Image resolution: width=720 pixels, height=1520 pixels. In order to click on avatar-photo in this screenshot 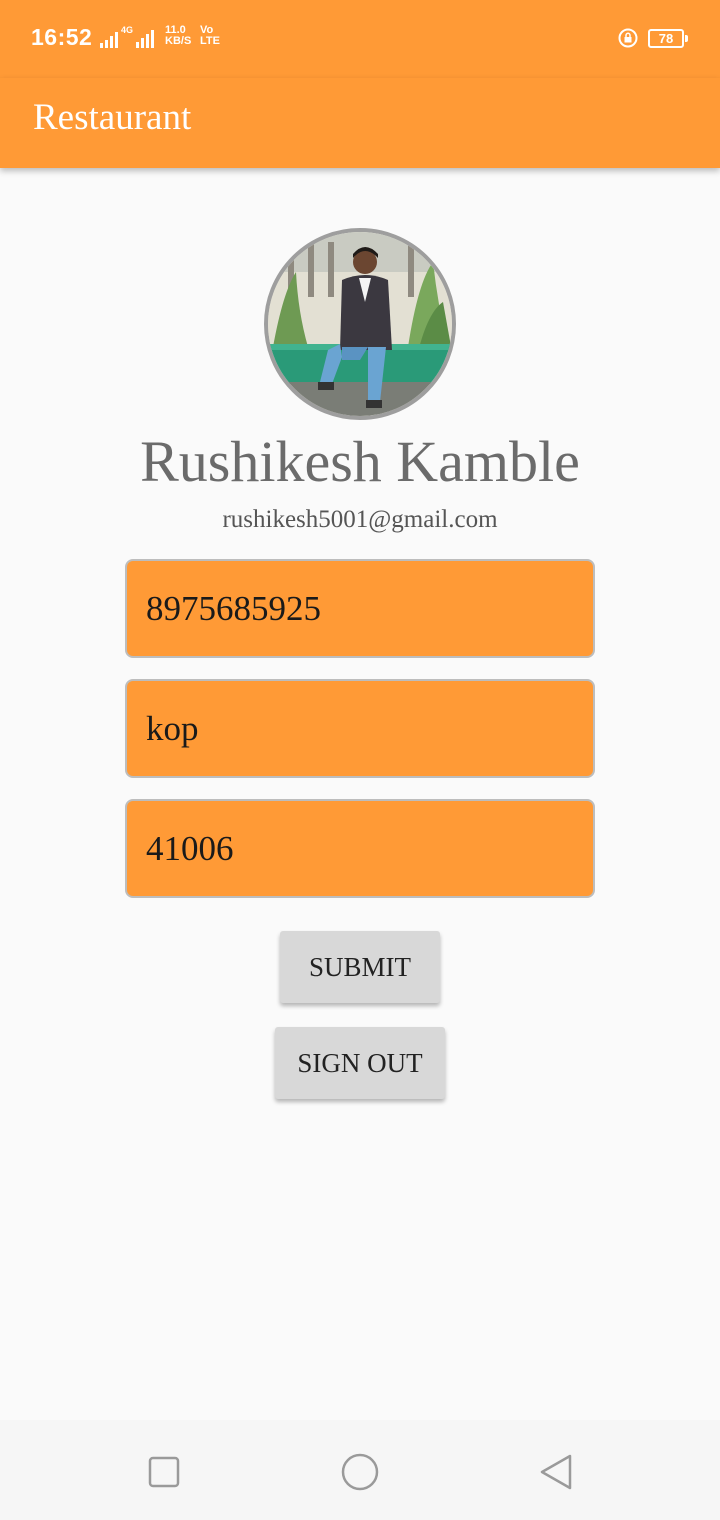, I will do `click(360, 324)`.